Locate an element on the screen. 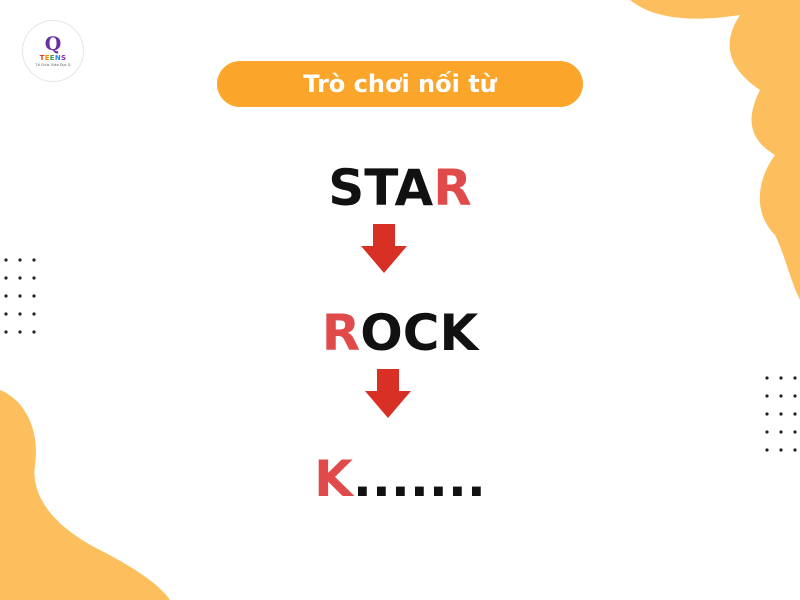 Image resolution: width=800 pixels, height=600 pixels. word-first-letter: R is located at coordinates (341, 333).